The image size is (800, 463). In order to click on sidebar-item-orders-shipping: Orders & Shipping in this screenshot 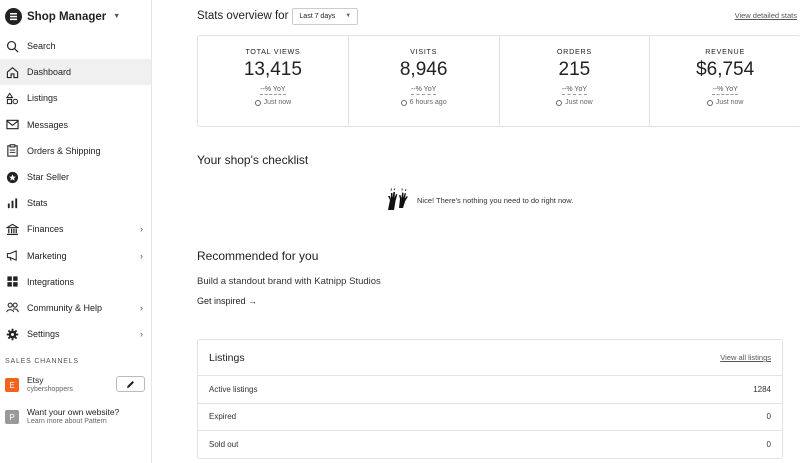, I will do `click(75, 151)`.